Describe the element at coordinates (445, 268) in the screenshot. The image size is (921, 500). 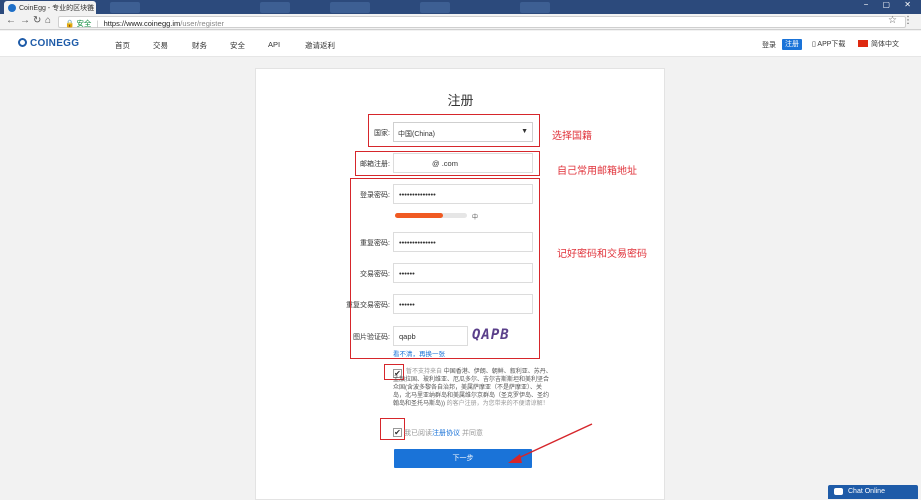
I see `annotation-box-passwords` at that location.